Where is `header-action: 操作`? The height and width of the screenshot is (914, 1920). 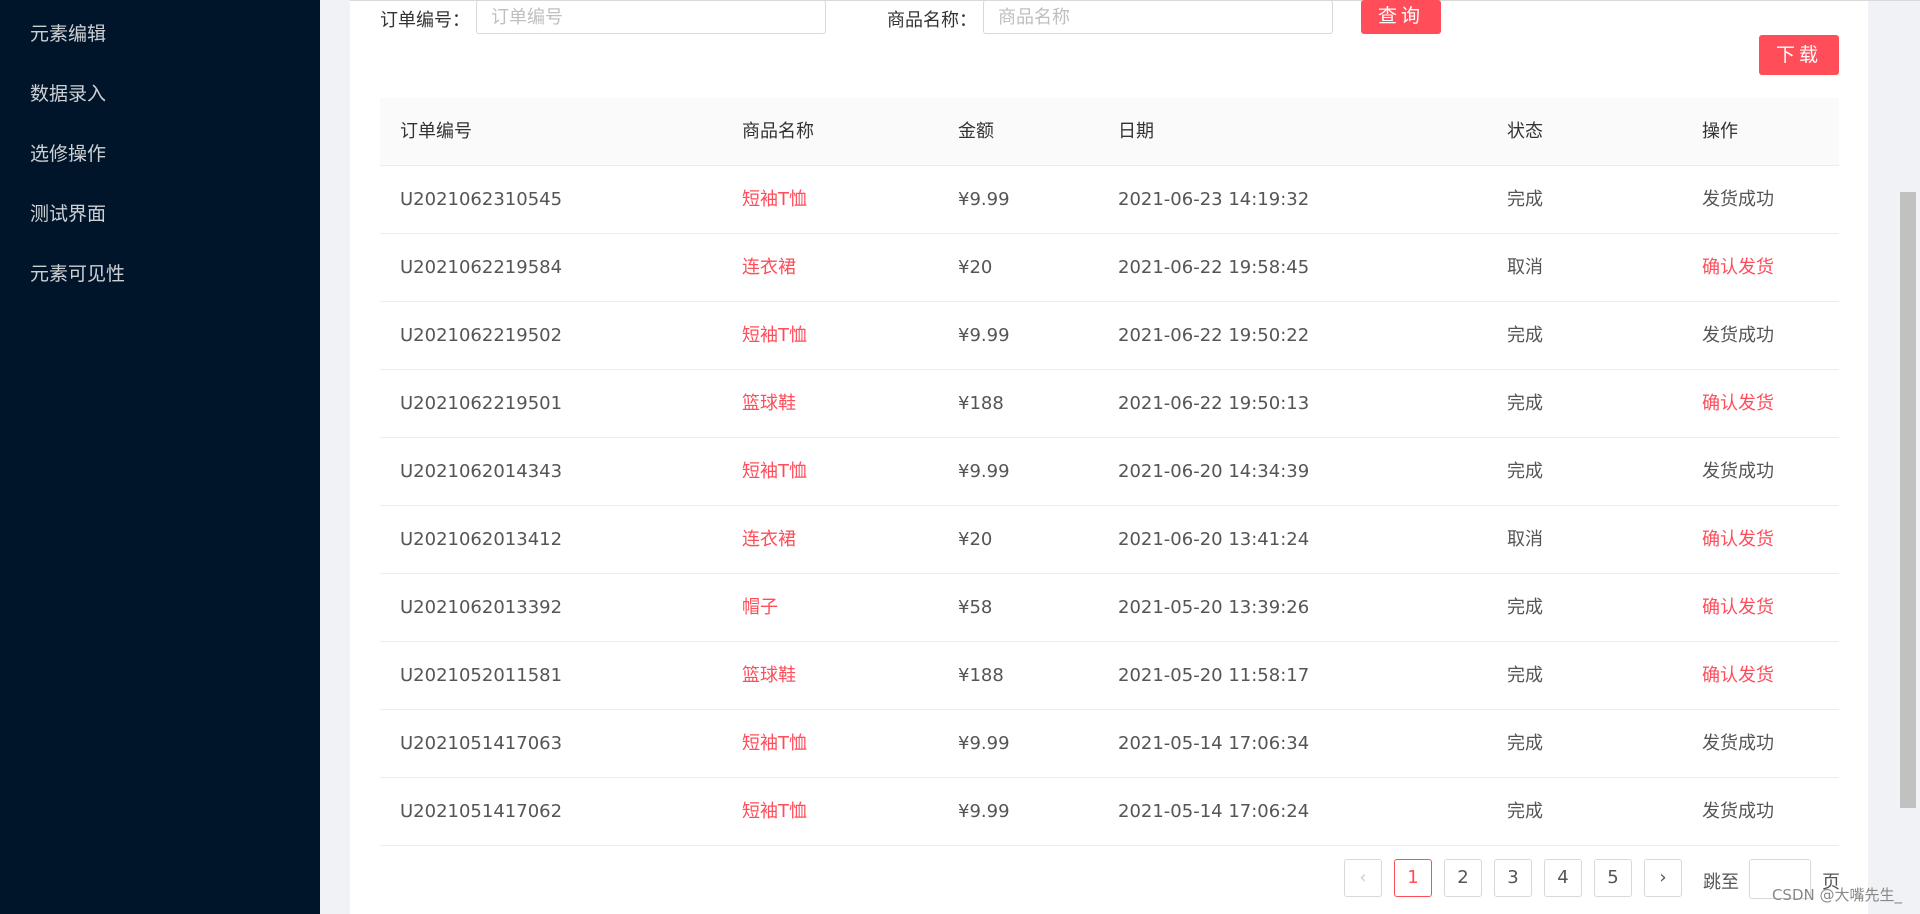
header-action: 操作 is located at coordinates (1720, 131).